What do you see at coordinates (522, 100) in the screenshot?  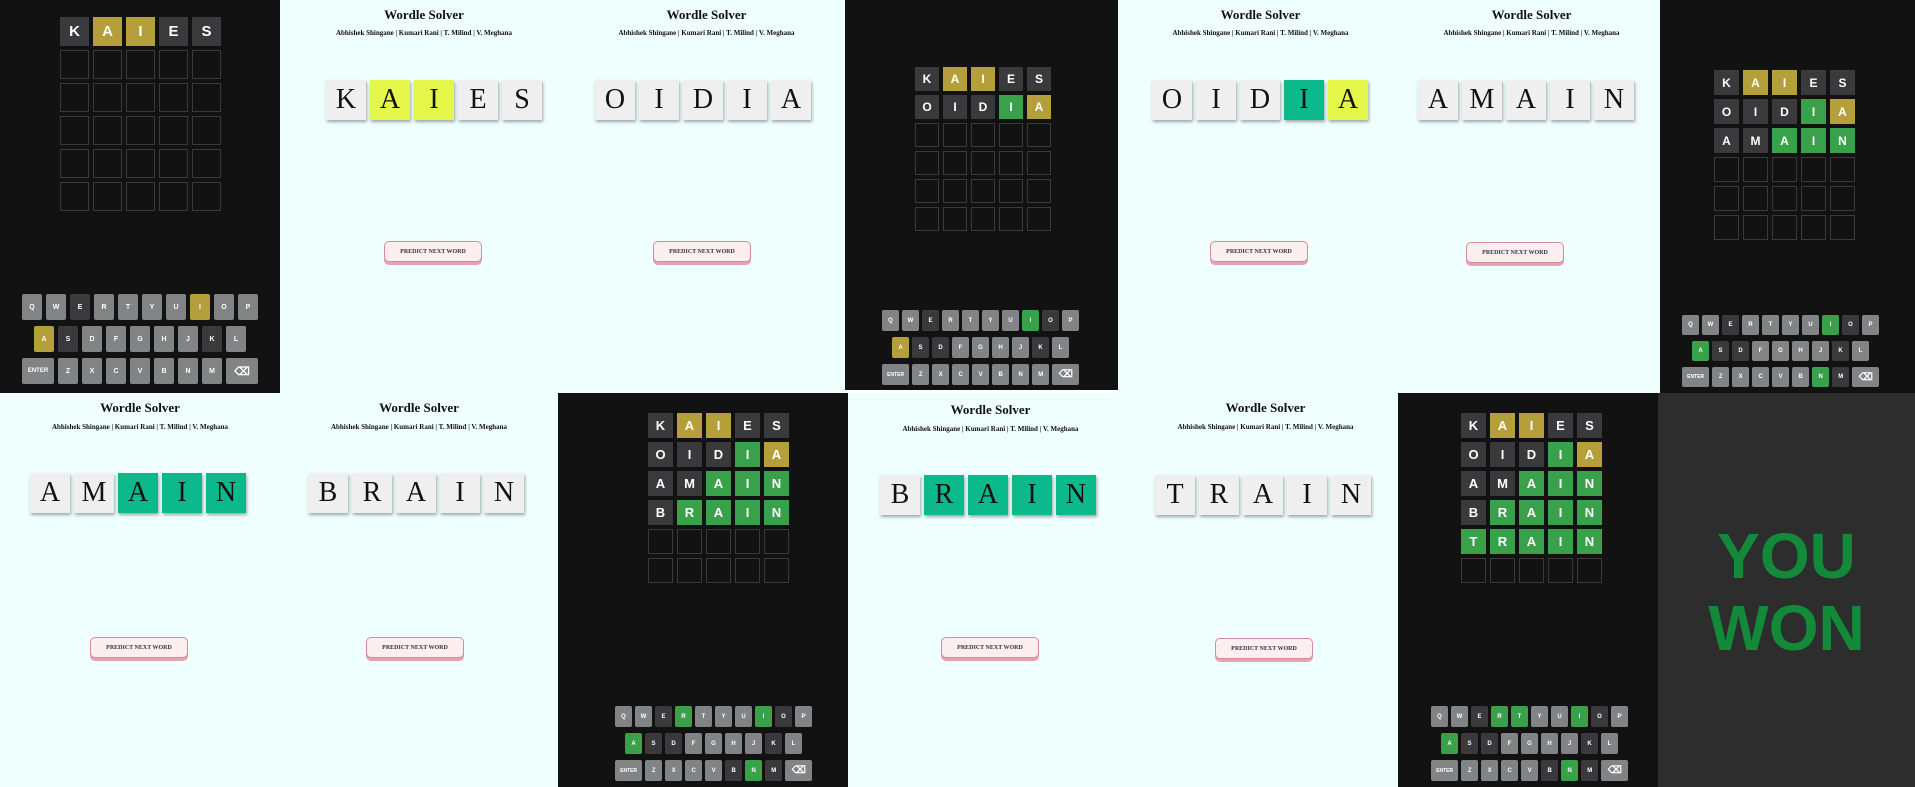 I see `word-letter-tile: S` at bounding box center [522, 100].